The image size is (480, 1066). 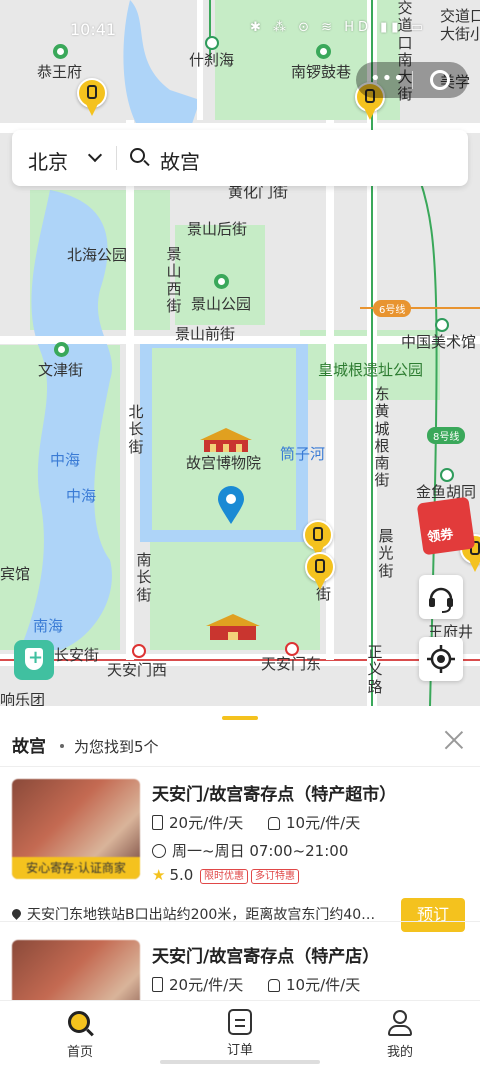 What do you see at coordinates (79, 1052) in the screenshot?
I see `tab-label: 首页` at bounding box center [79, 1052].